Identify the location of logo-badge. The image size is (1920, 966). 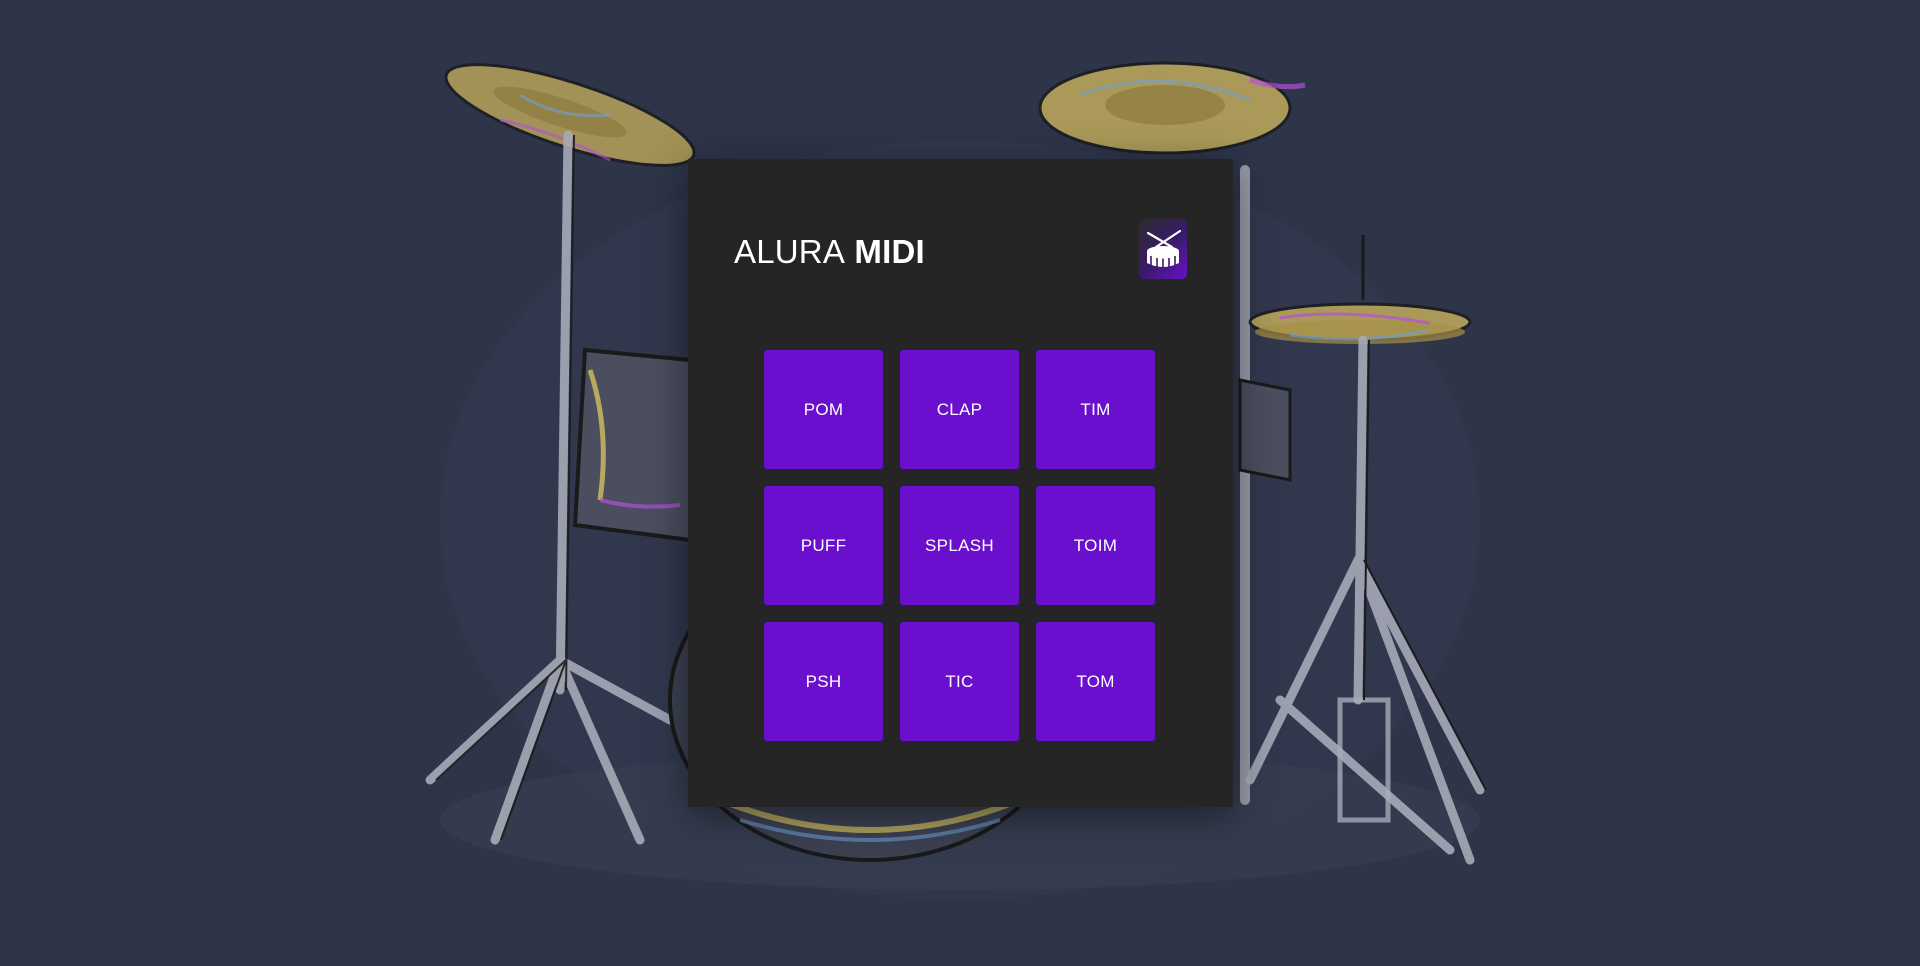
(1163, 249).